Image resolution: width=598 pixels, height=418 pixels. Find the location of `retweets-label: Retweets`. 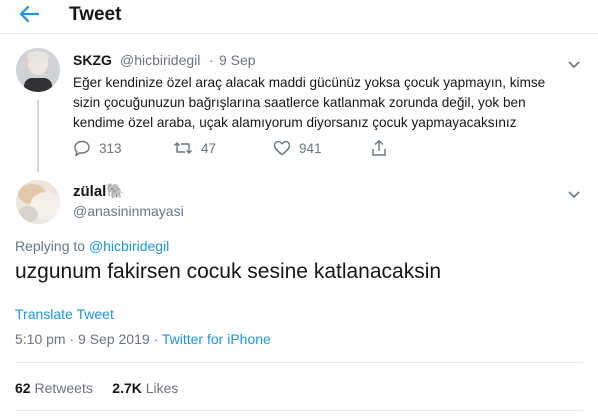

retweets-label: Retweets is located at coordinates (63, 388).